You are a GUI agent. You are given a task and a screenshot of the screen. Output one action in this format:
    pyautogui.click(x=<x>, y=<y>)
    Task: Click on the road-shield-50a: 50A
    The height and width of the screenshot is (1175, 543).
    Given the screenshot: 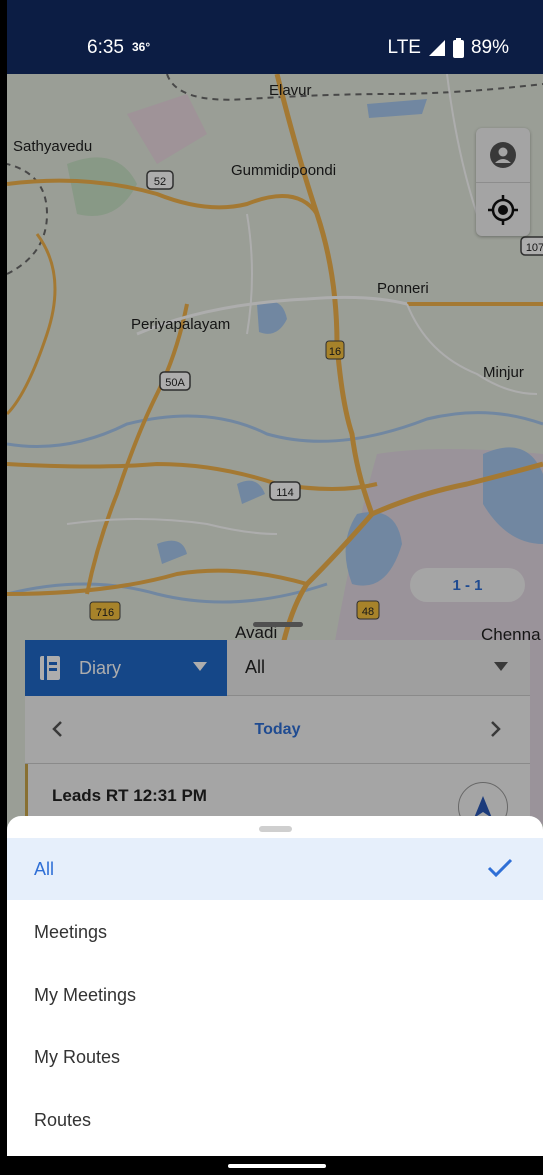 What is the action you would take?
    pyautogui.click(x=175, y=383)
    